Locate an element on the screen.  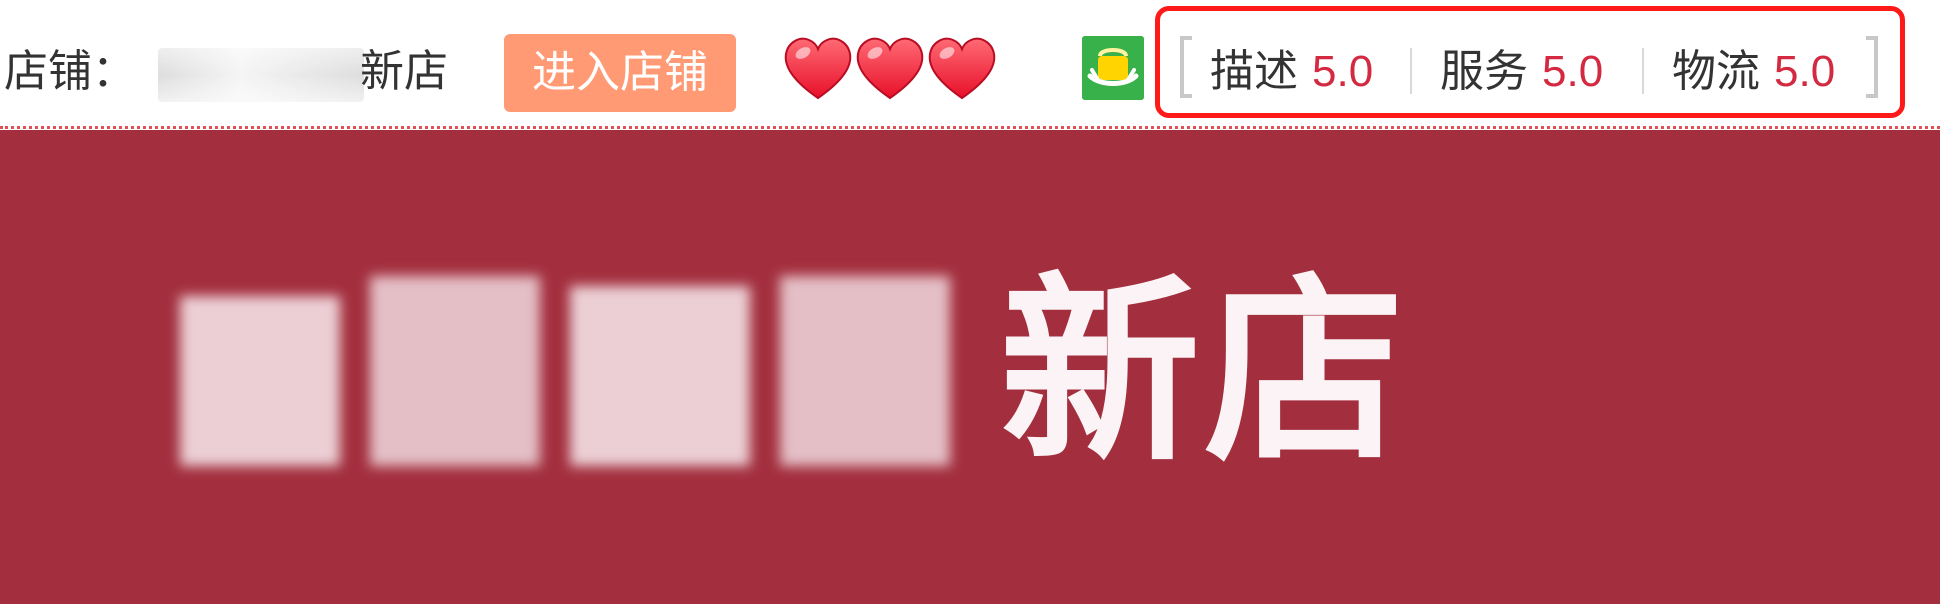
rating-label: 描述 is located at coordinates (1254, 71).